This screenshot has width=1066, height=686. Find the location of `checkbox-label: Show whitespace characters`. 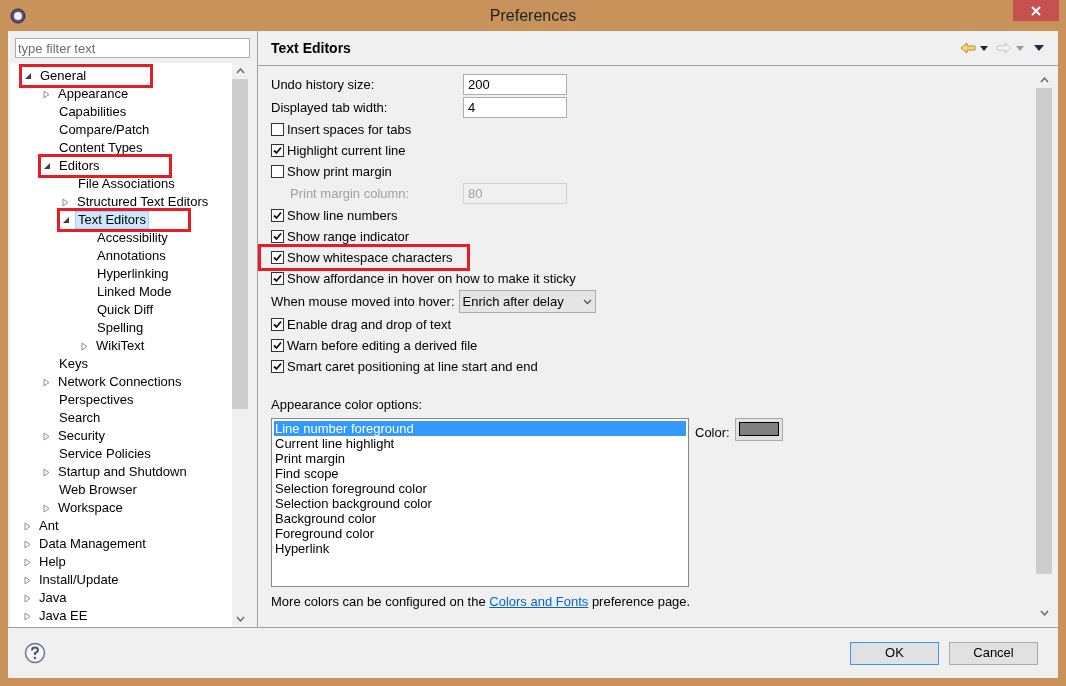

checkbox-label: Show whitespace characters is located at coordinates (370, 257).